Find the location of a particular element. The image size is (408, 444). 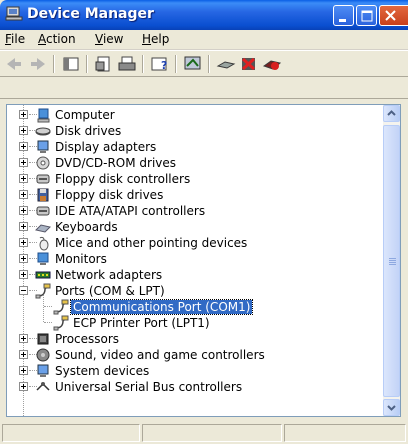

keyboard-icon is located at coordinates (43, 227).